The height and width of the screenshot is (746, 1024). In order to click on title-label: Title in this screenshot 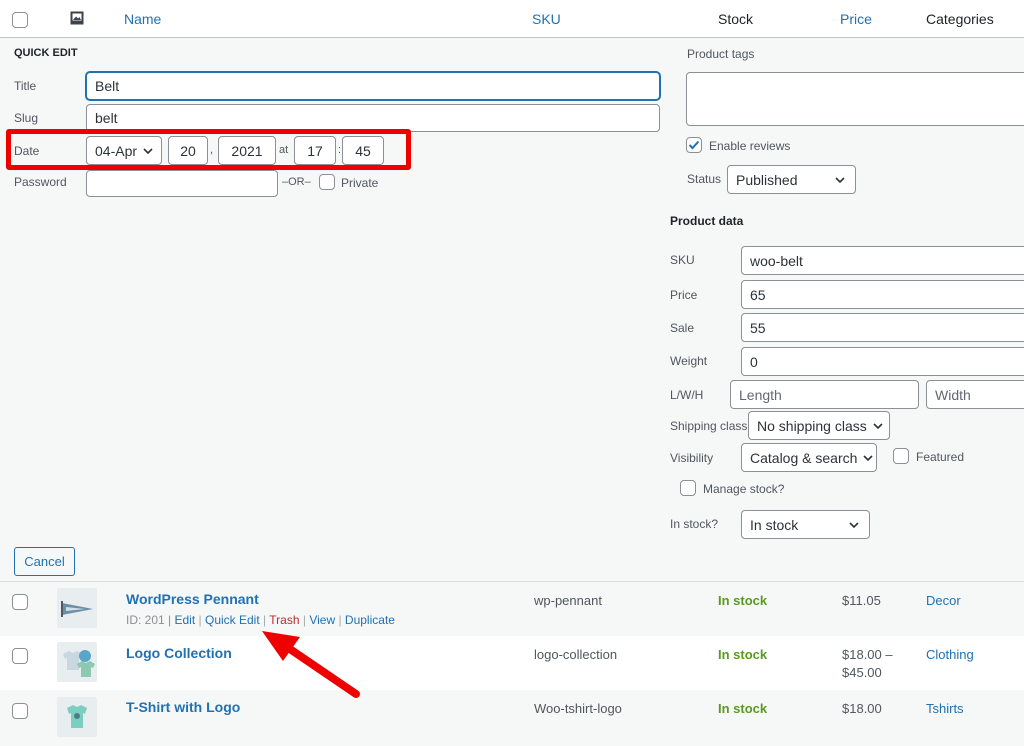, I will do `click(25, 86)`.